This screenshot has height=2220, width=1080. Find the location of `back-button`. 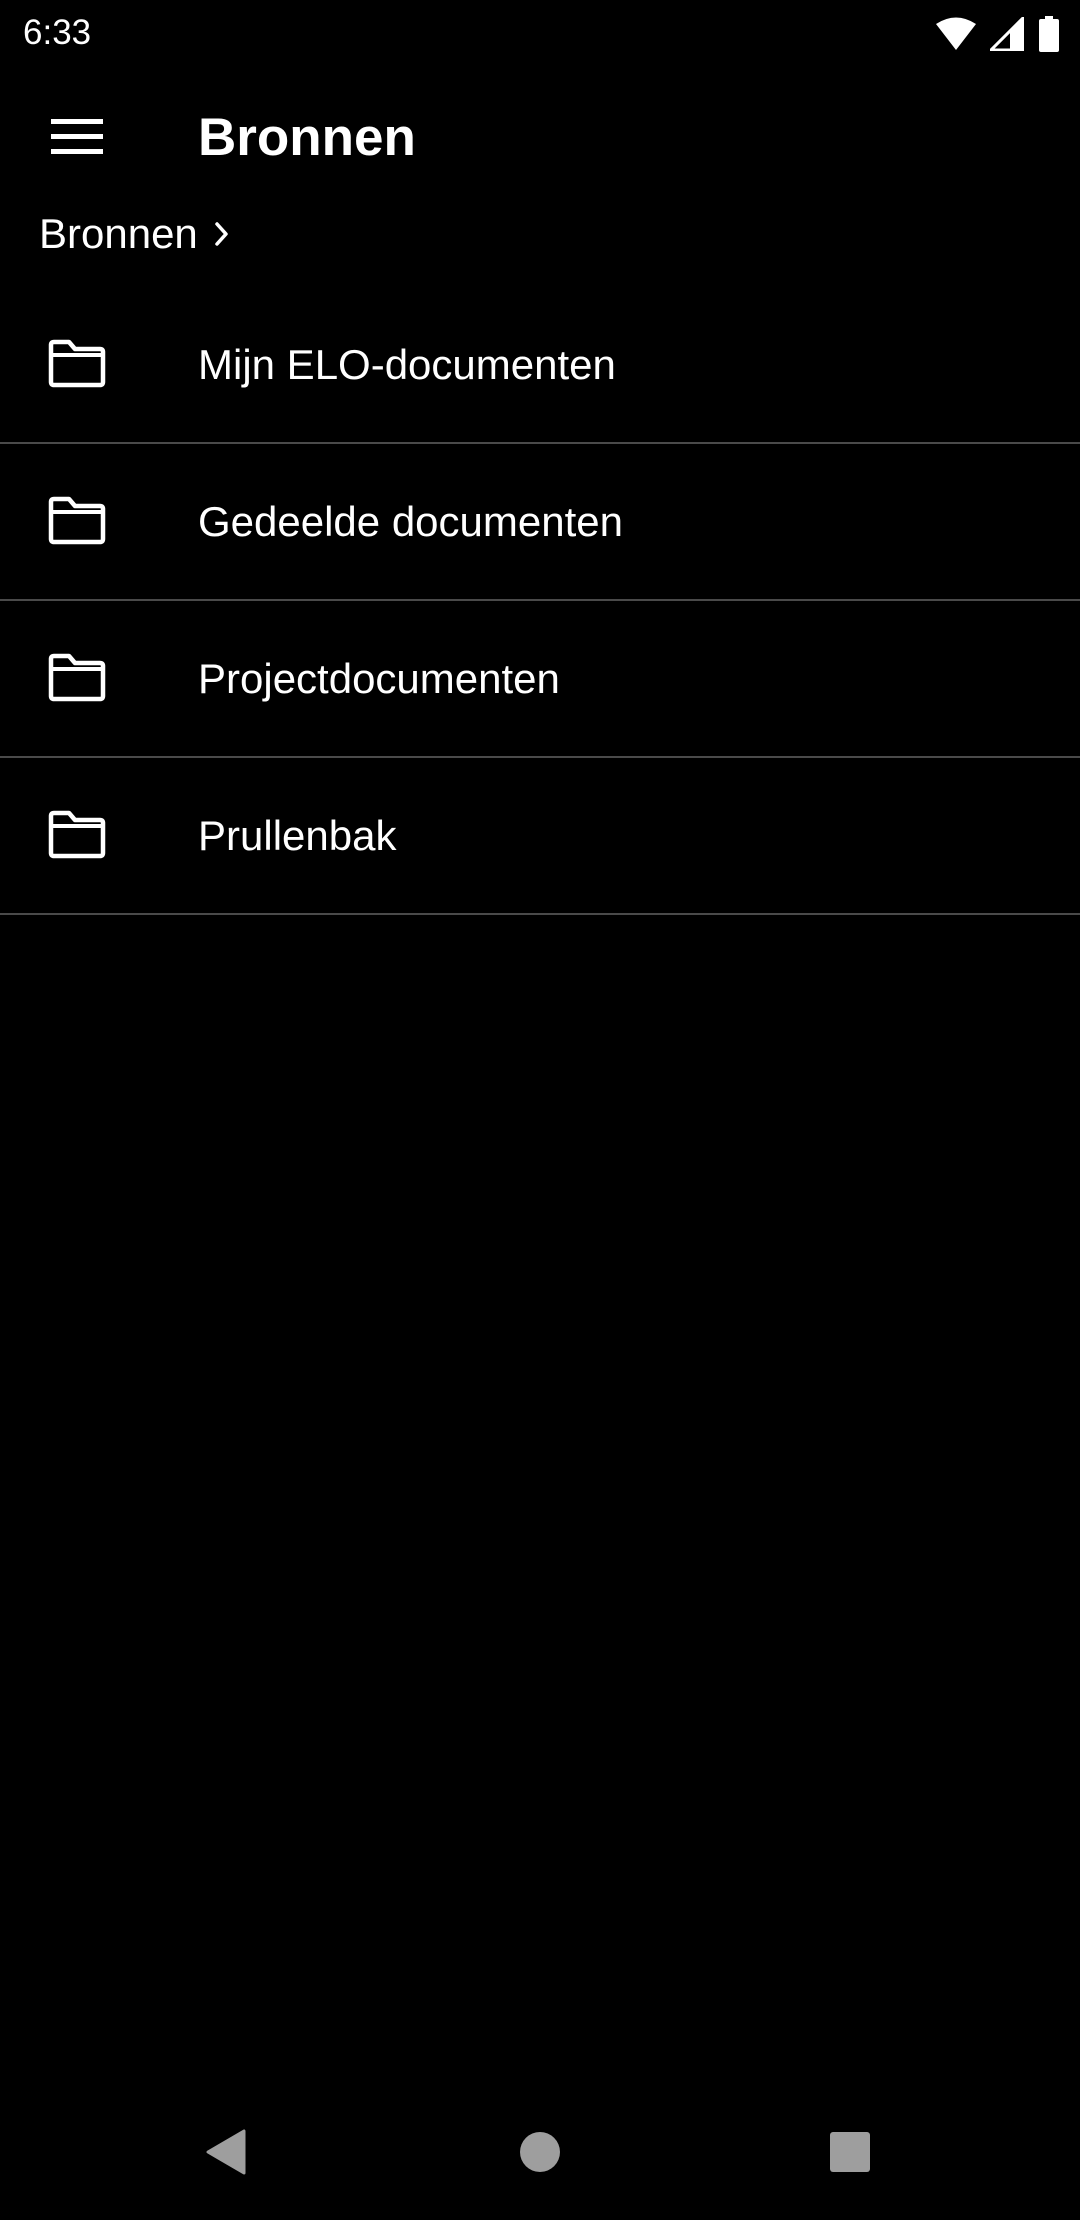

back-button is located at coordinates (226, 2154).